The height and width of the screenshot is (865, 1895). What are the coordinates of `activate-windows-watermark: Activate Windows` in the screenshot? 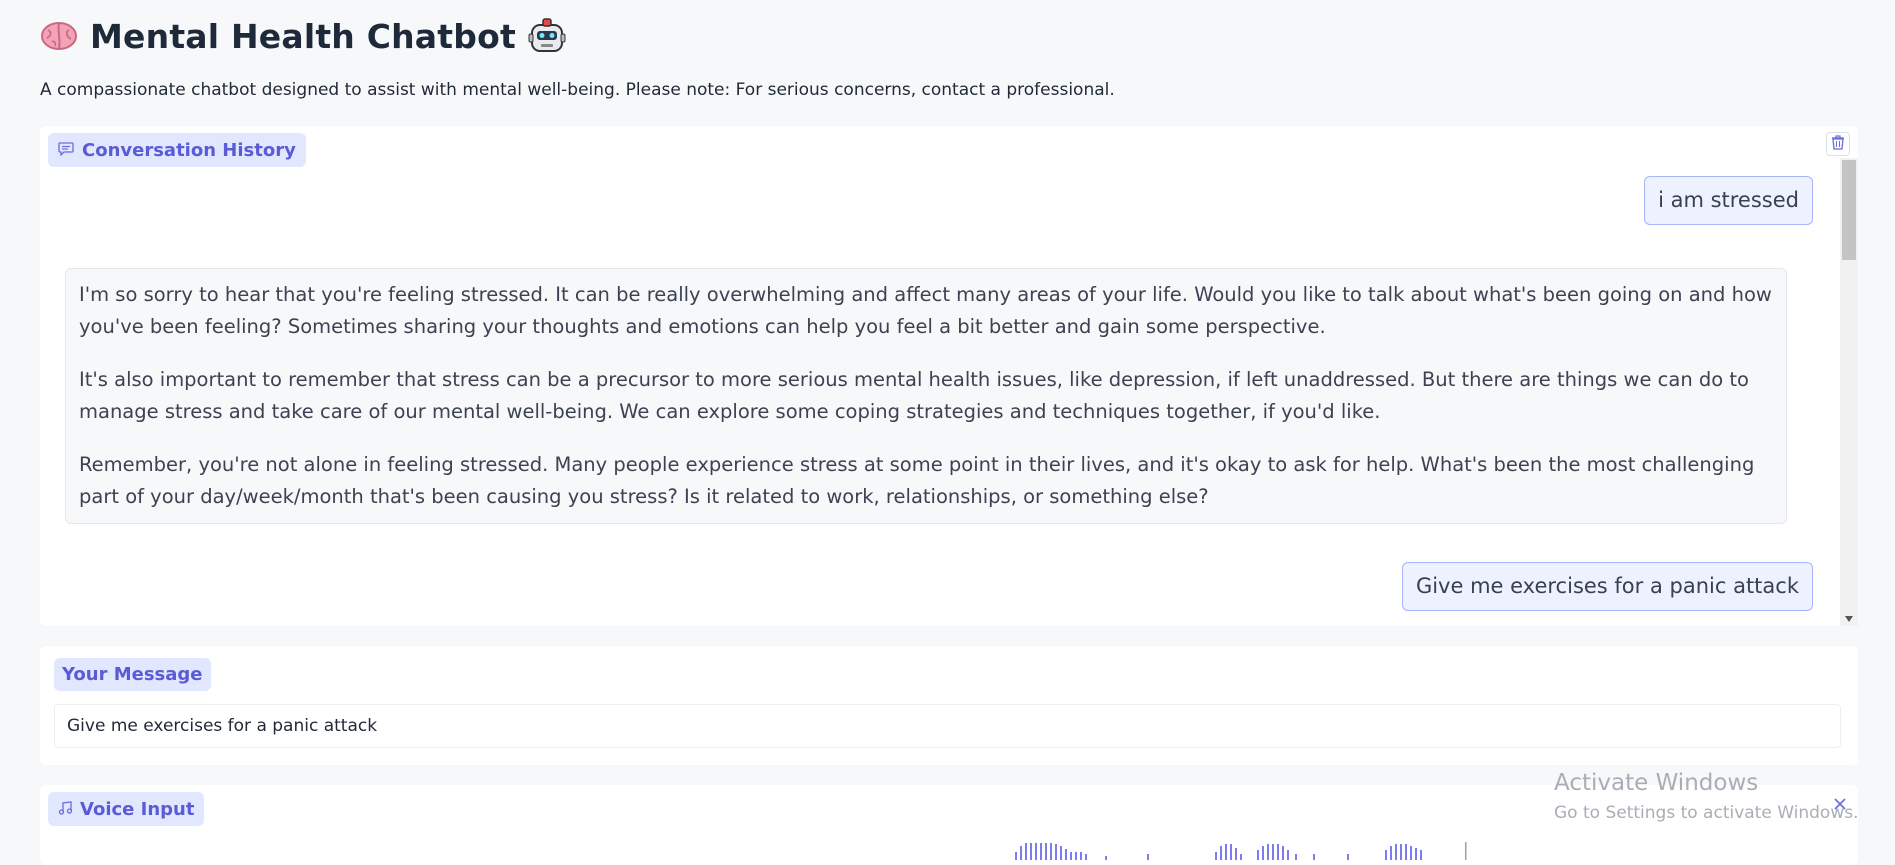 It's located at (1656, 783).